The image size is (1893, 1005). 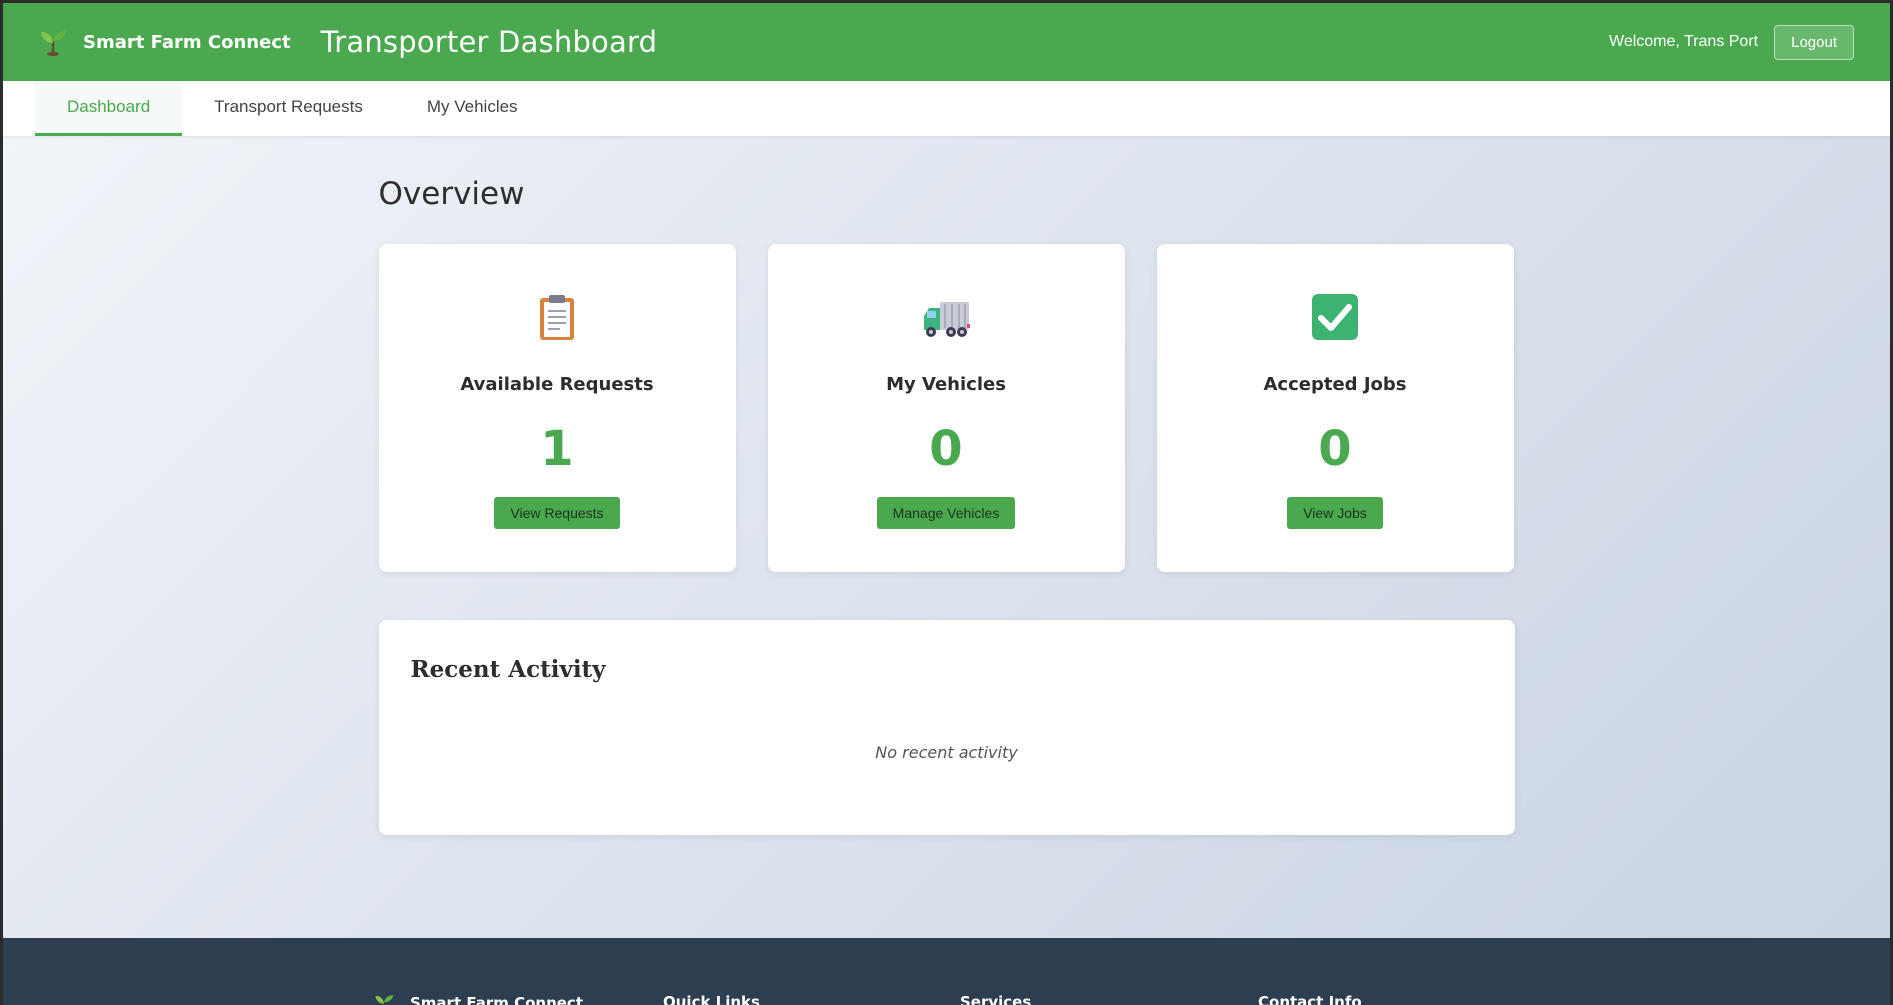 I want to click on overview-title: Overview, so click(x=451, y=194).